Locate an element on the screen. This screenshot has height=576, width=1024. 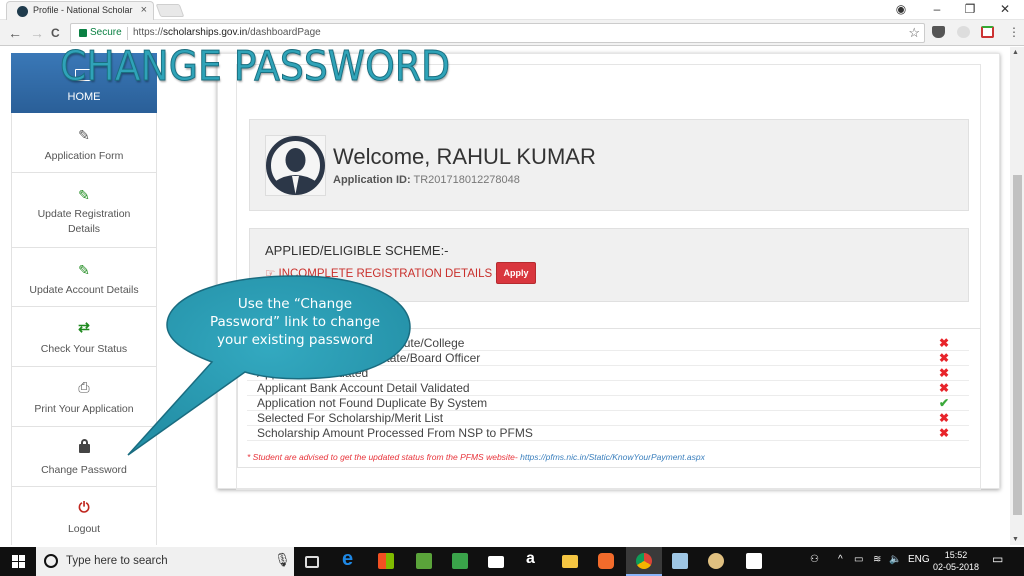
browser-menu-icon: ⋮ is located at coordinates (1014, 32).